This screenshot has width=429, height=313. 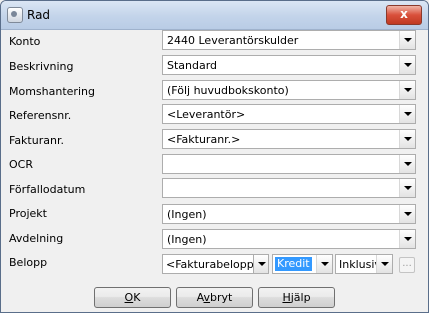 What do you see at coordinates (21, 164) in the screenshot?
I see `ocr-label: OCR` at bounding box center [21, 164].